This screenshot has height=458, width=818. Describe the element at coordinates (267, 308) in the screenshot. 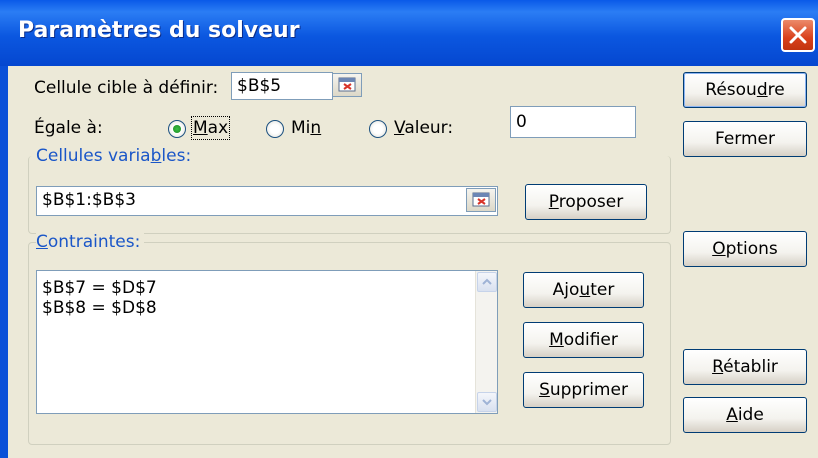

I see `constraint-item: $B$8 = $D$8` at that location.